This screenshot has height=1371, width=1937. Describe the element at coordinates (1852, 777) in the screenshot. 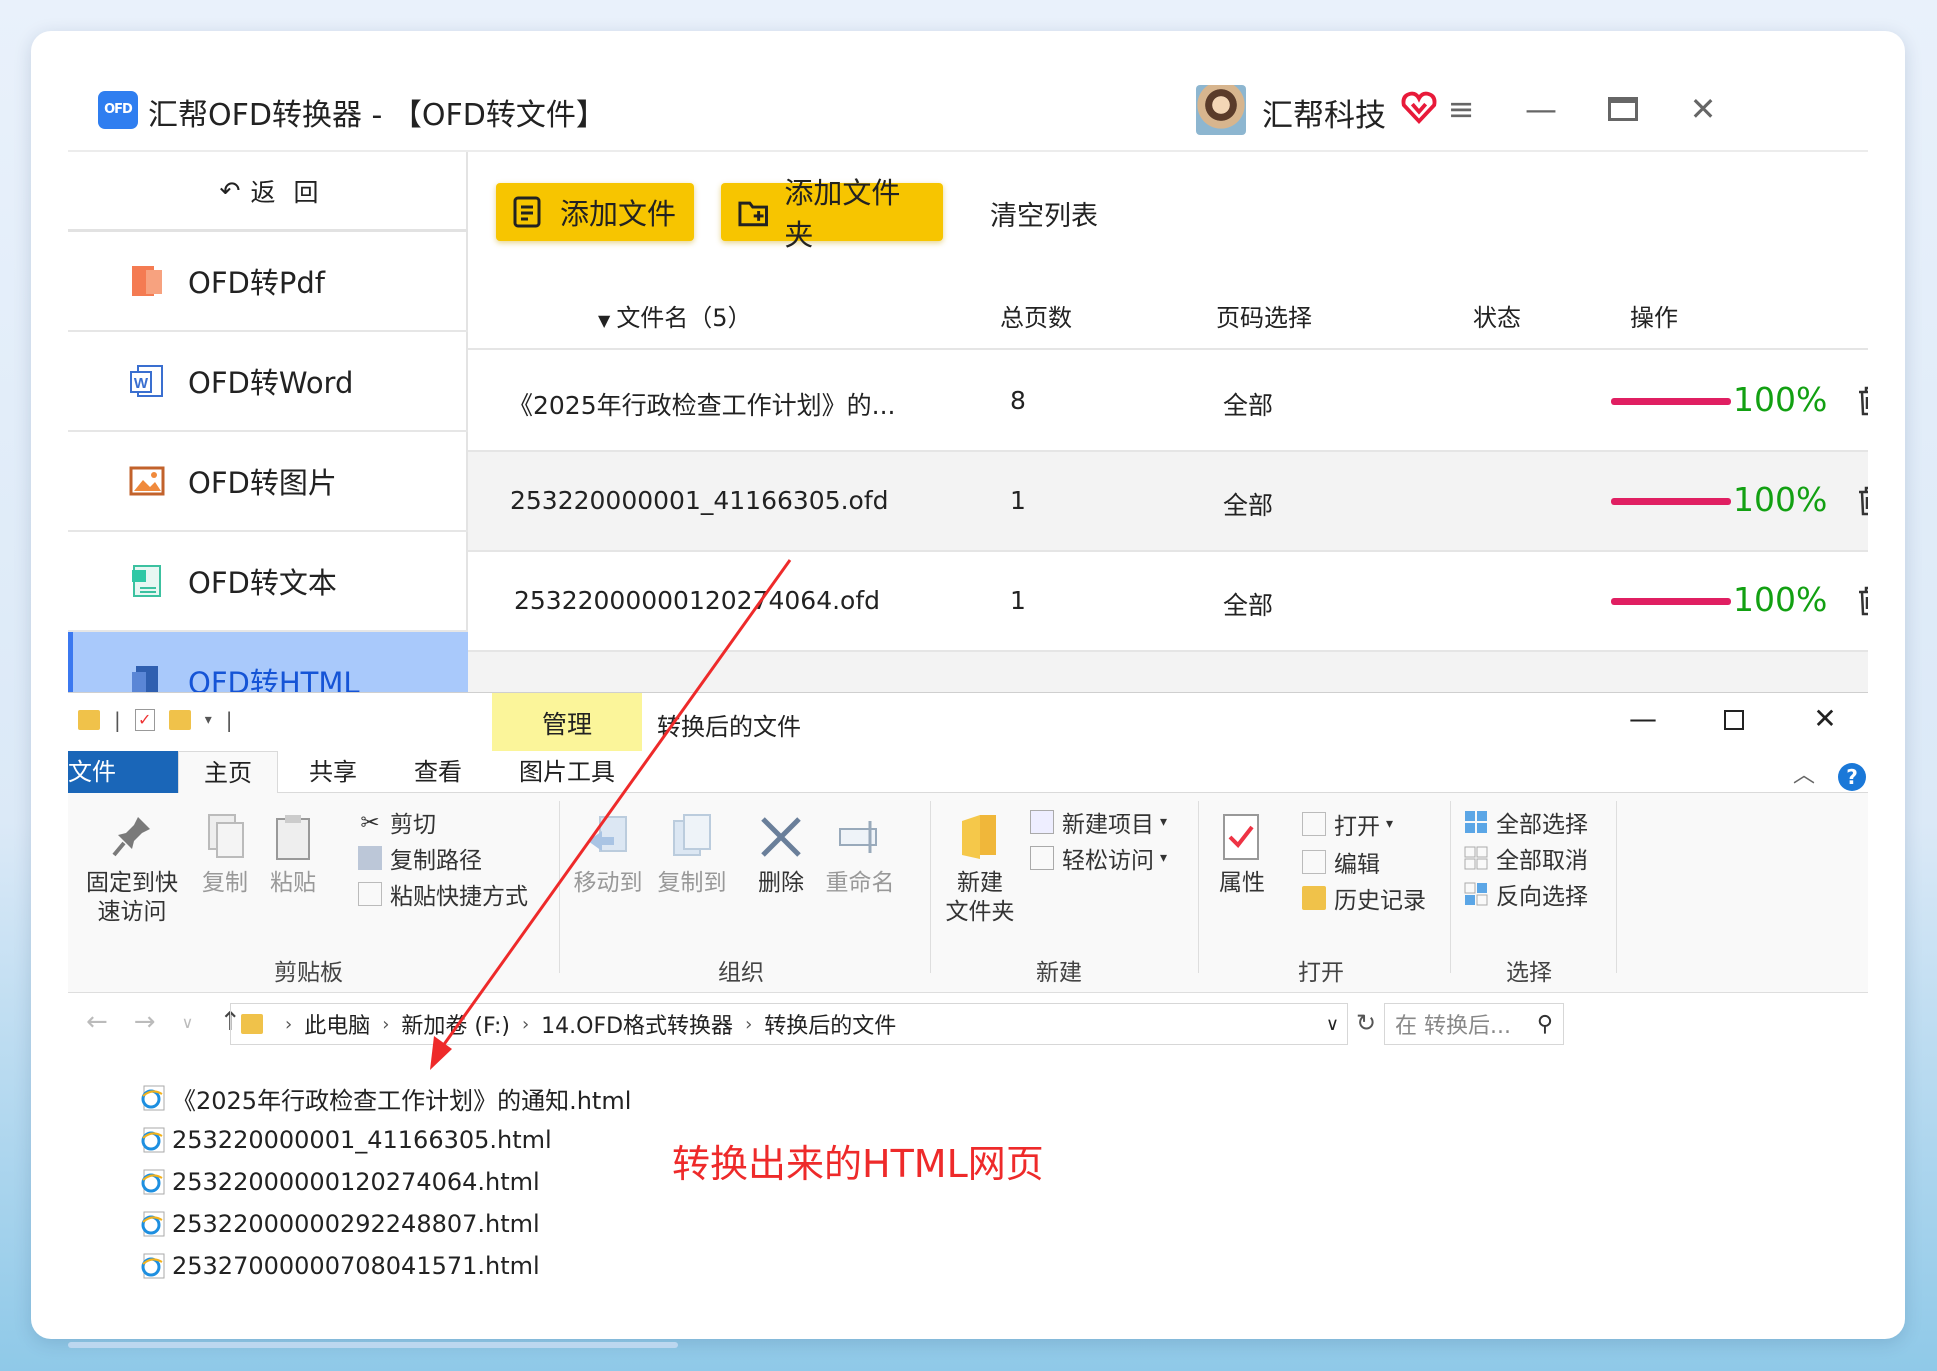

I see `help-icon: ?` at that location.